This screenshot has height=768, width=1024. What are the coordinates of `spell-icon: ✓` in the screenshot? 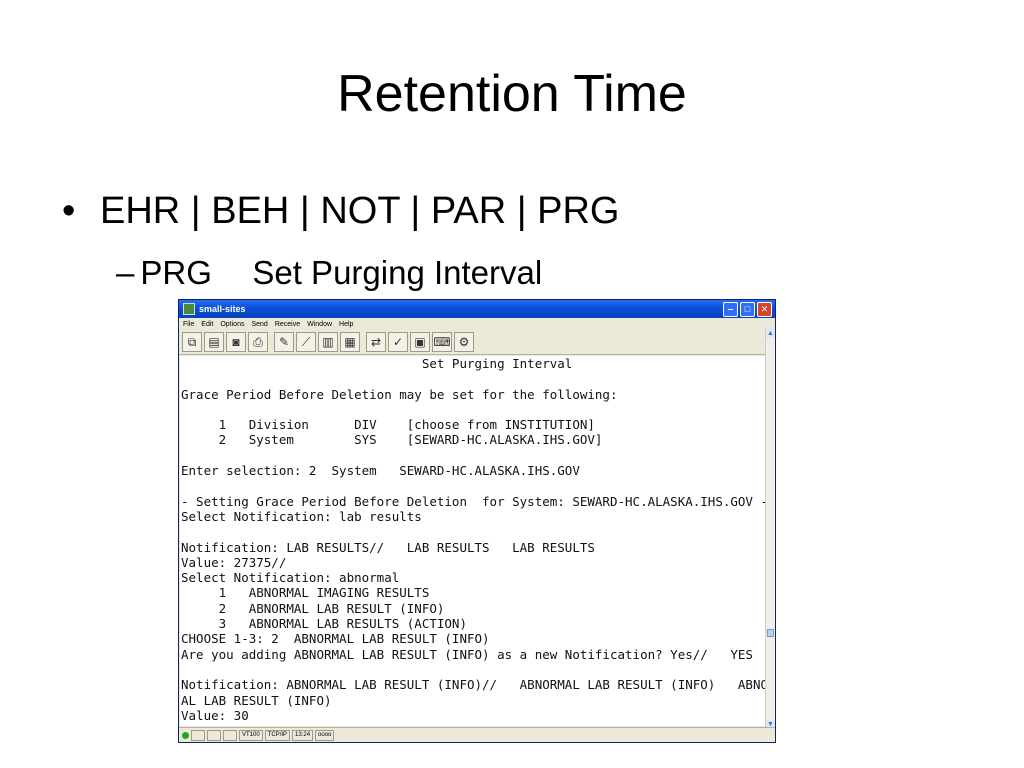 It's located at (398, 342).